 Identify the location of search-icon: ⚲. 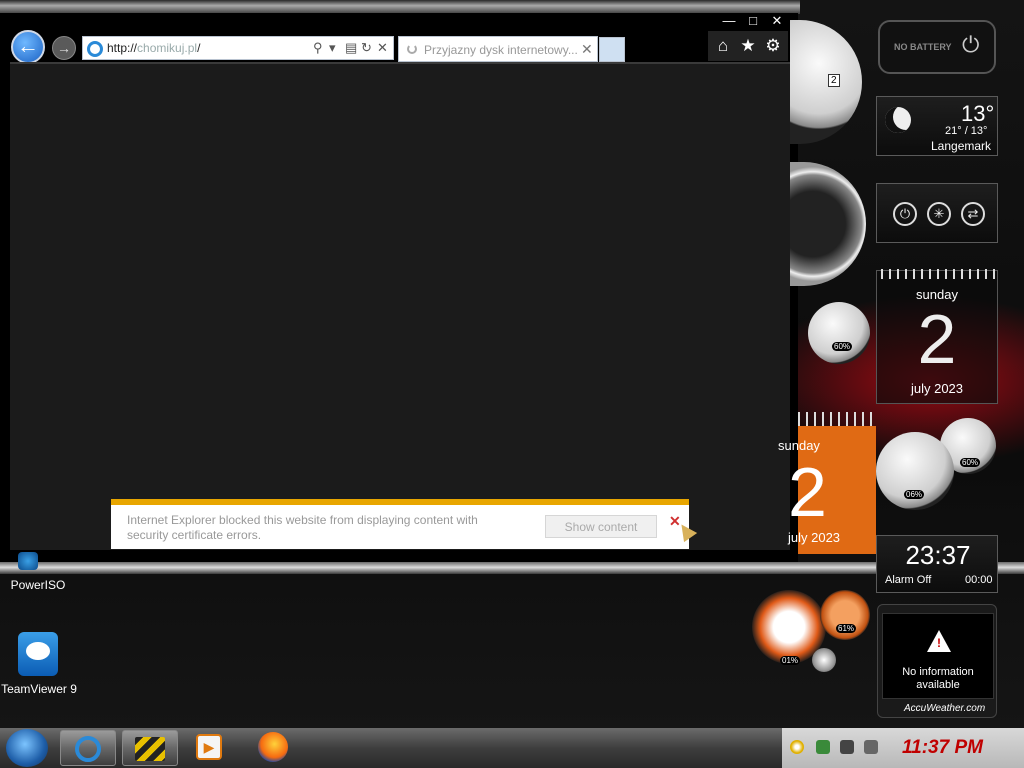
(318, 48).